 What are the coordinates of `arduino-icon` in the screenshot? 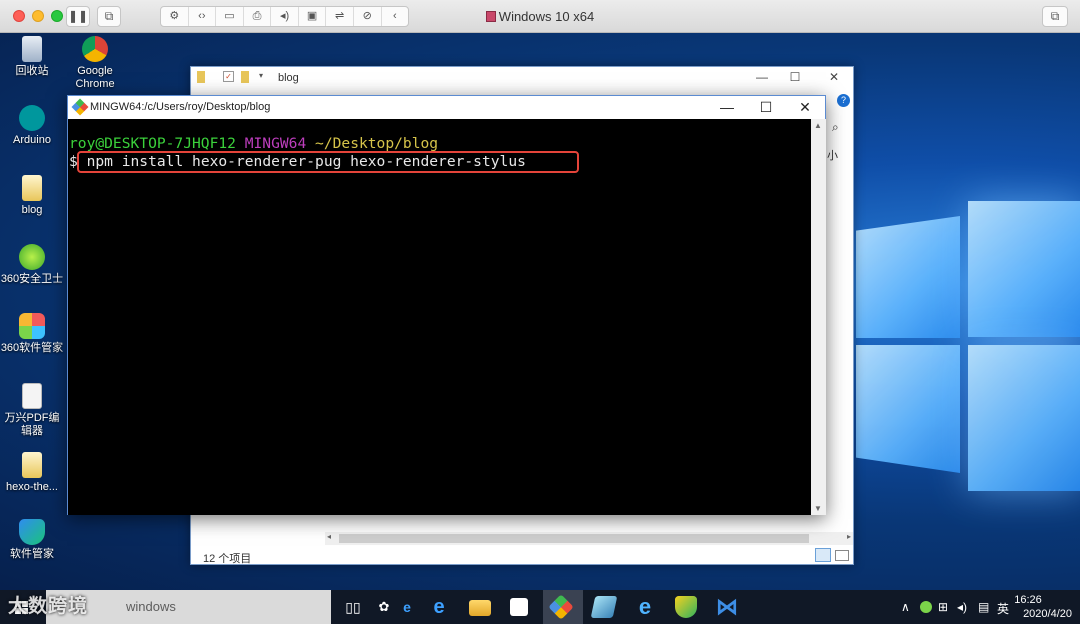 It's located at (32, 118).